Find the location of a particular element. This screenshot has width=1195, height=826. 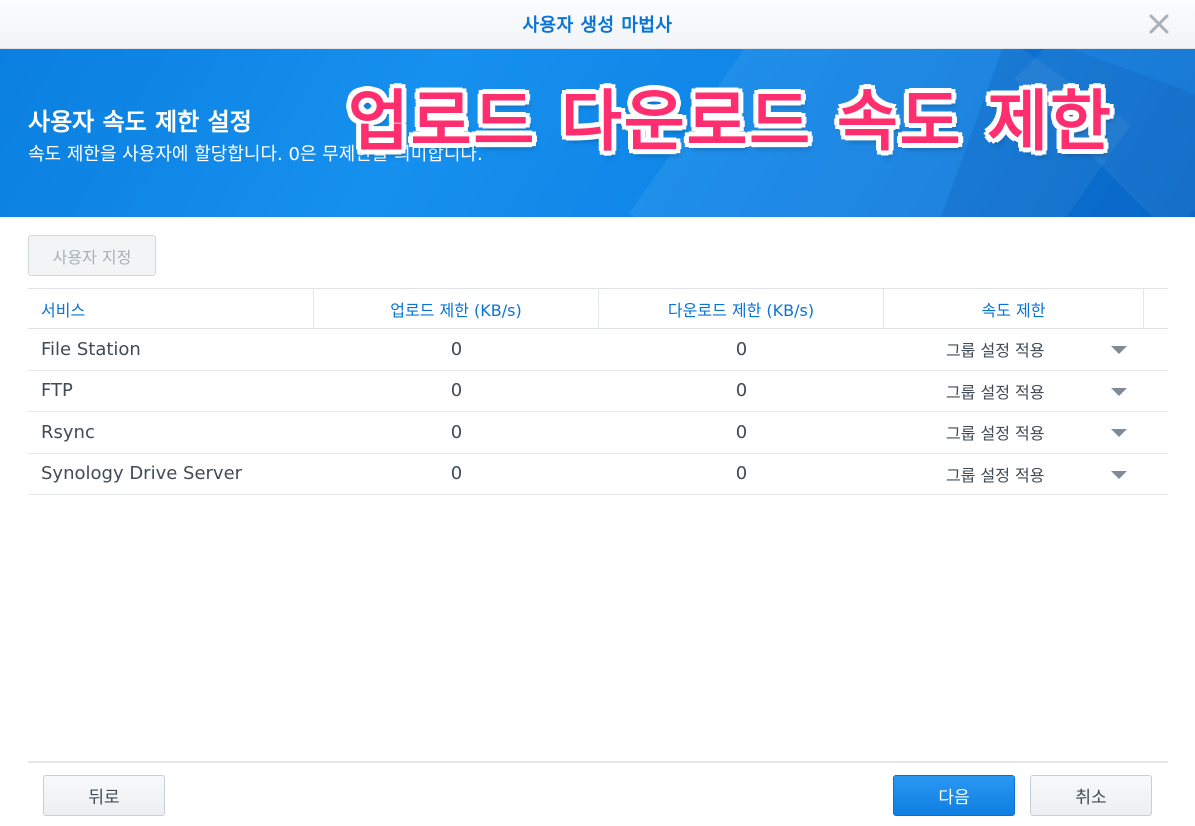

table-header: 서비스 업로드 제한 (KB/s) 다운로드 제한 (KB/s) 속도 제한 is located at coordinates (598, 308).